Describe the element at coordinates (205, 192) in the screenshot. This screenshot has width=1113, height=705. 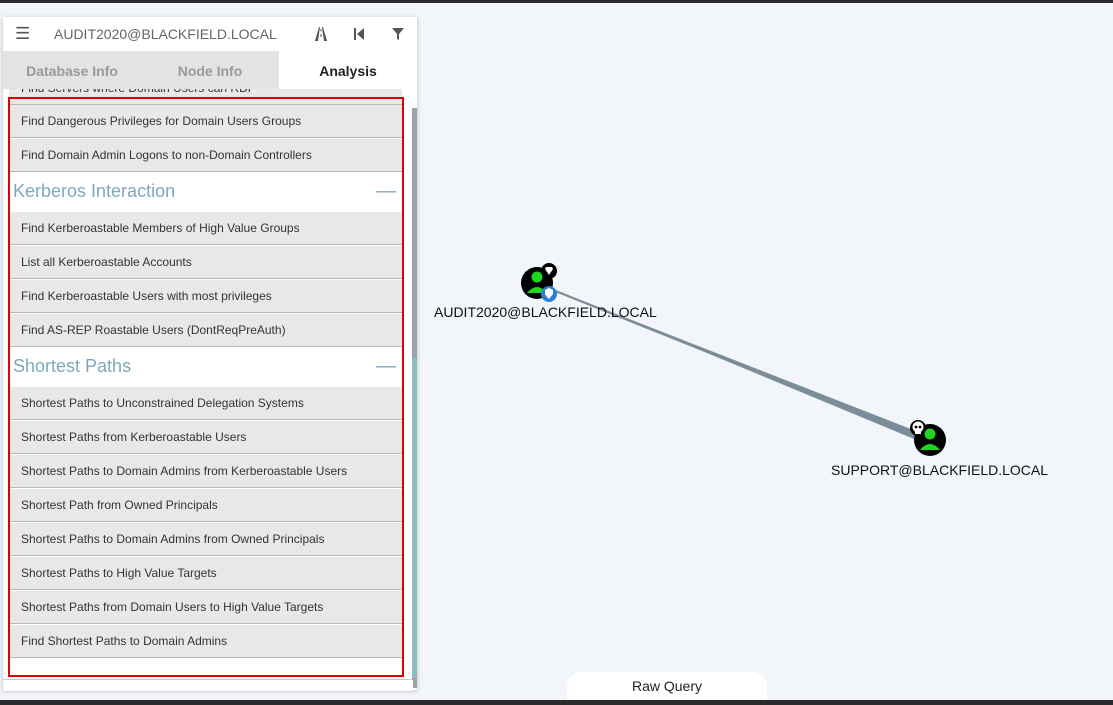
I see `section-kerberos-interaction: Kerberos Interaction —` at that location.